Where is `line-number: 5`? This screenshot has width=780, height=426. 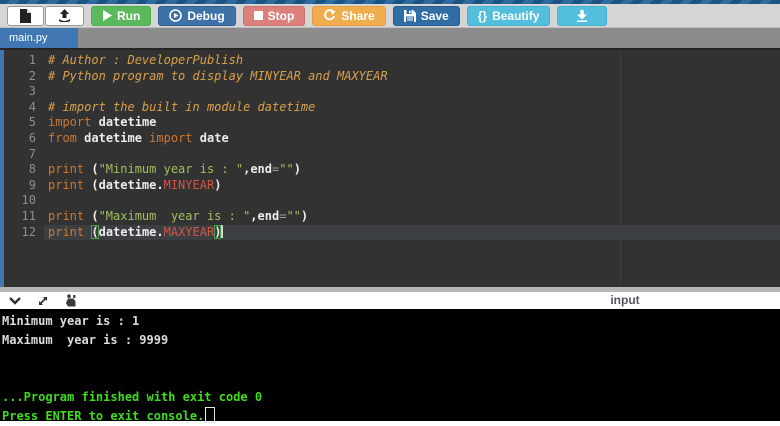
line-number: 5 is located at coordinates (32, 122).